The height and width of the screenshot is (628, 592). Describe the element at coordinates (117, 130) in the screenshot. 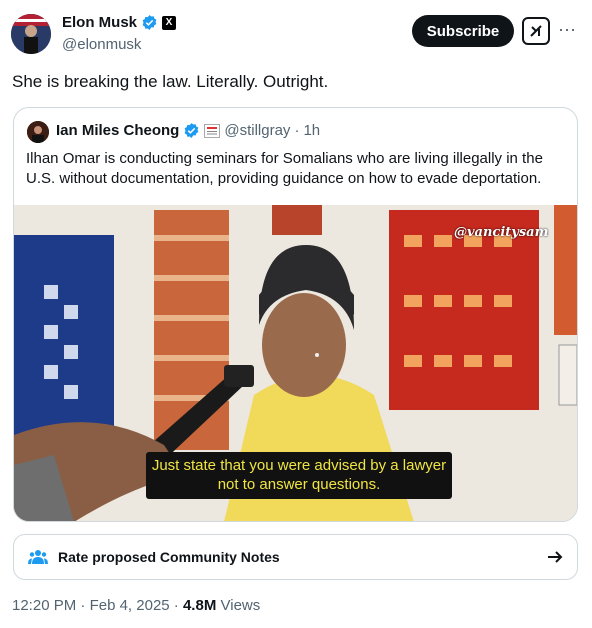

I see `quote-author-name: Ian Miles Cheong` at that location.